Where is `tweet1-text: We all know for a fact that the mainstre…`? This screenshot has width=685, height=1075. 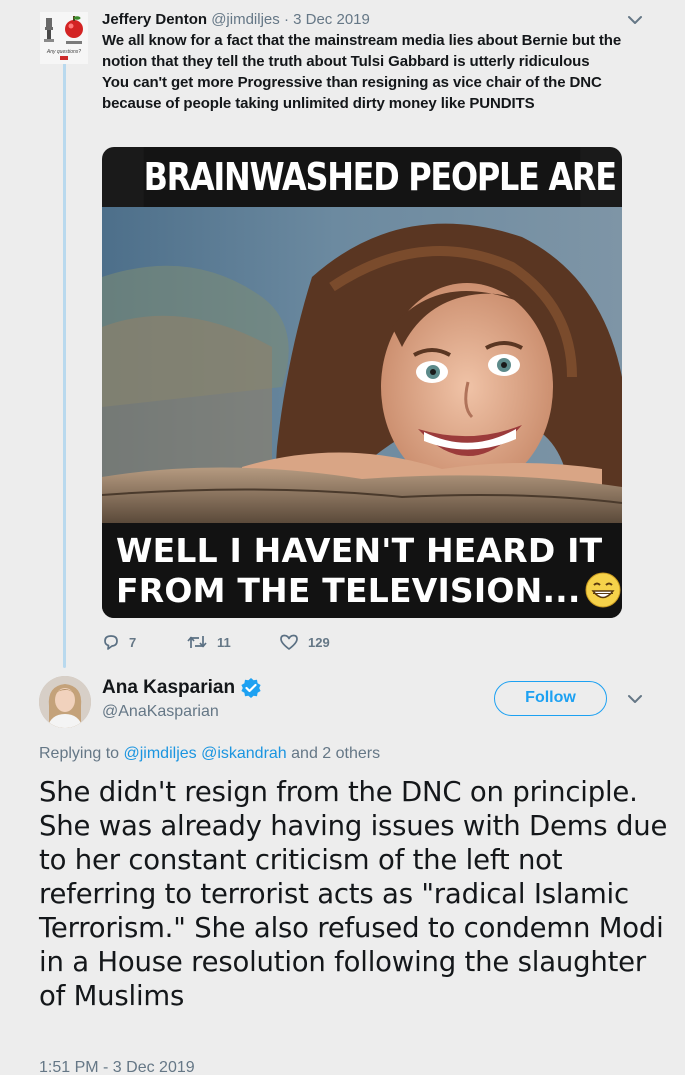 tweet1-text: We all know for a fact that the mainstre… is located at coordinates (382, 72).